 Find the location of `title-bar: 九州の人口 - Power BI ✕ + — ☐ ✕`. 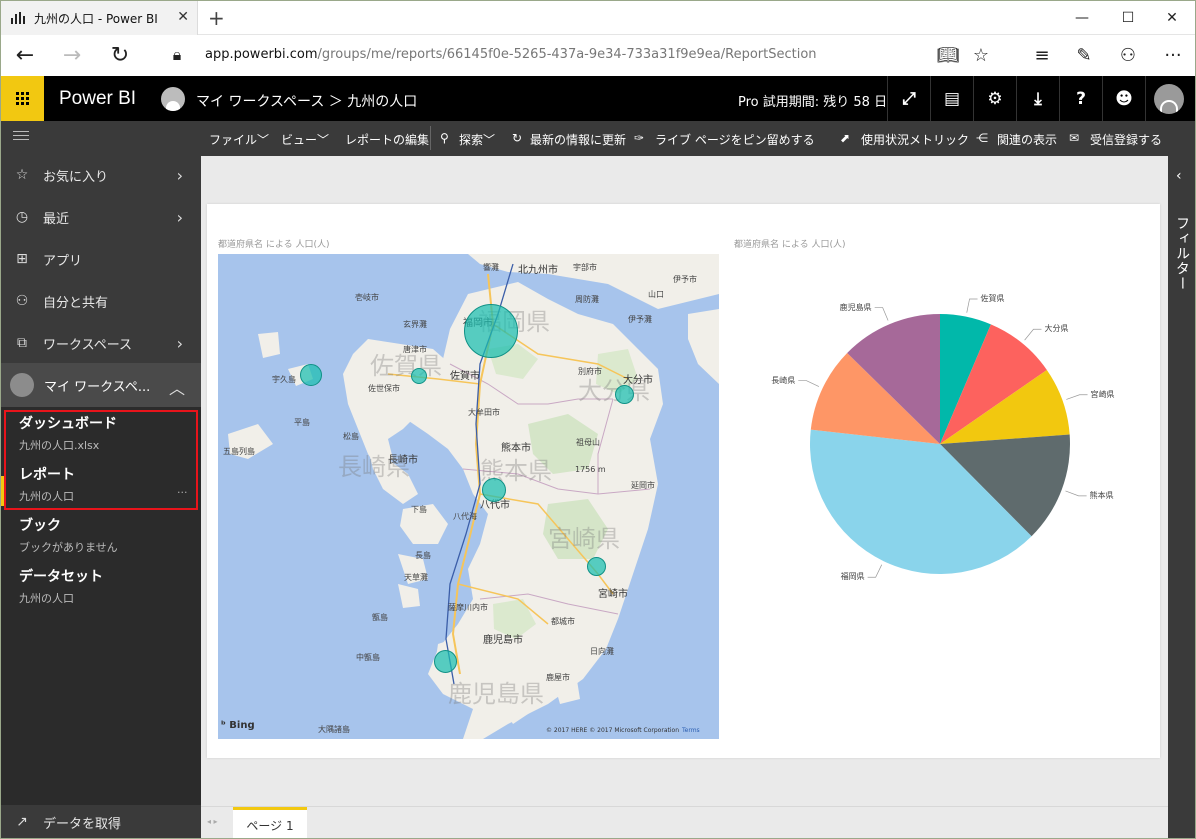

title-bar: 九州の人口 - Power BI ✕ + — ☐ ✕ is located at coordinates (598, 18).